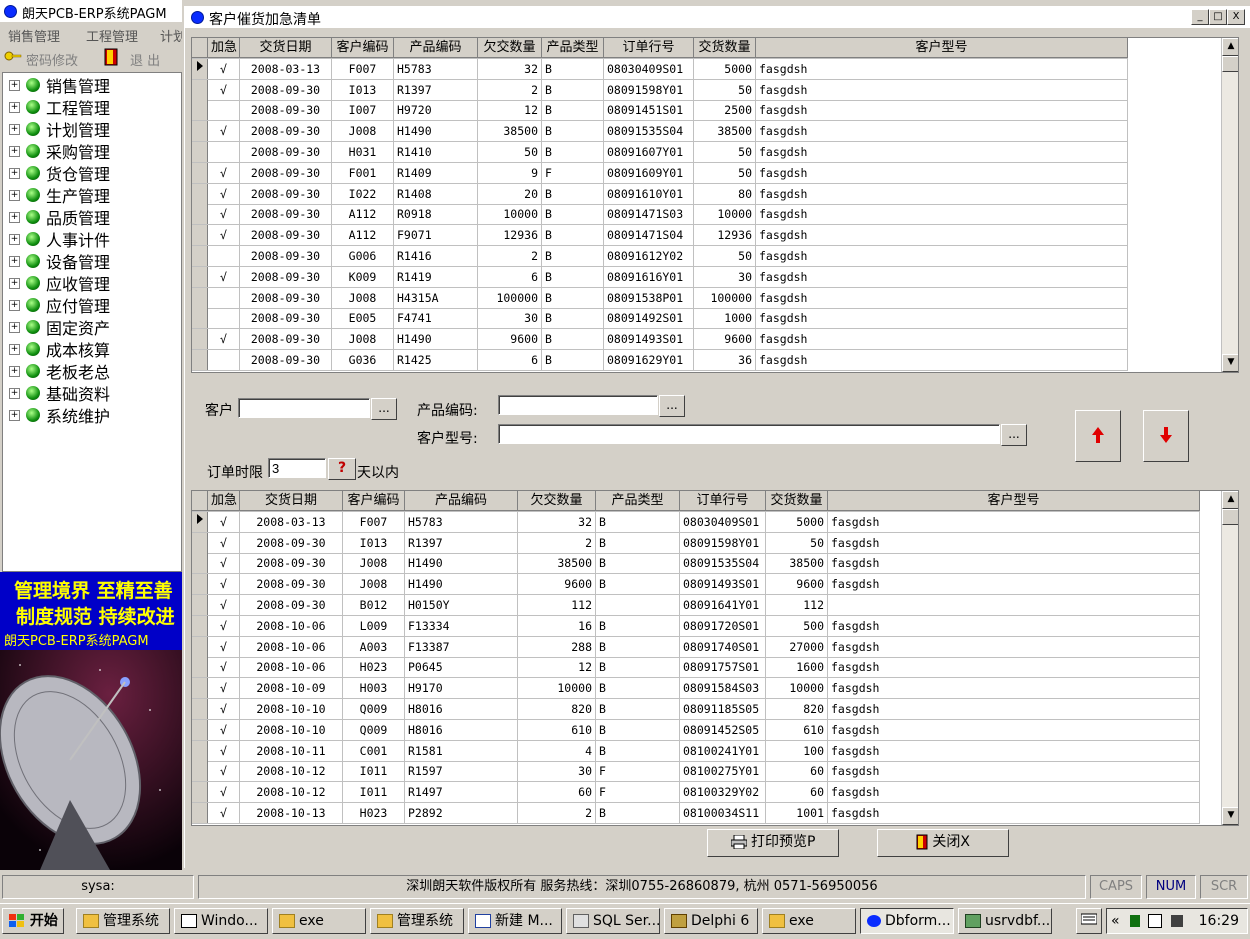 The height and width of the screenshot is (939, 1250). I want to click on table-cell: H023, so click(374, 813).